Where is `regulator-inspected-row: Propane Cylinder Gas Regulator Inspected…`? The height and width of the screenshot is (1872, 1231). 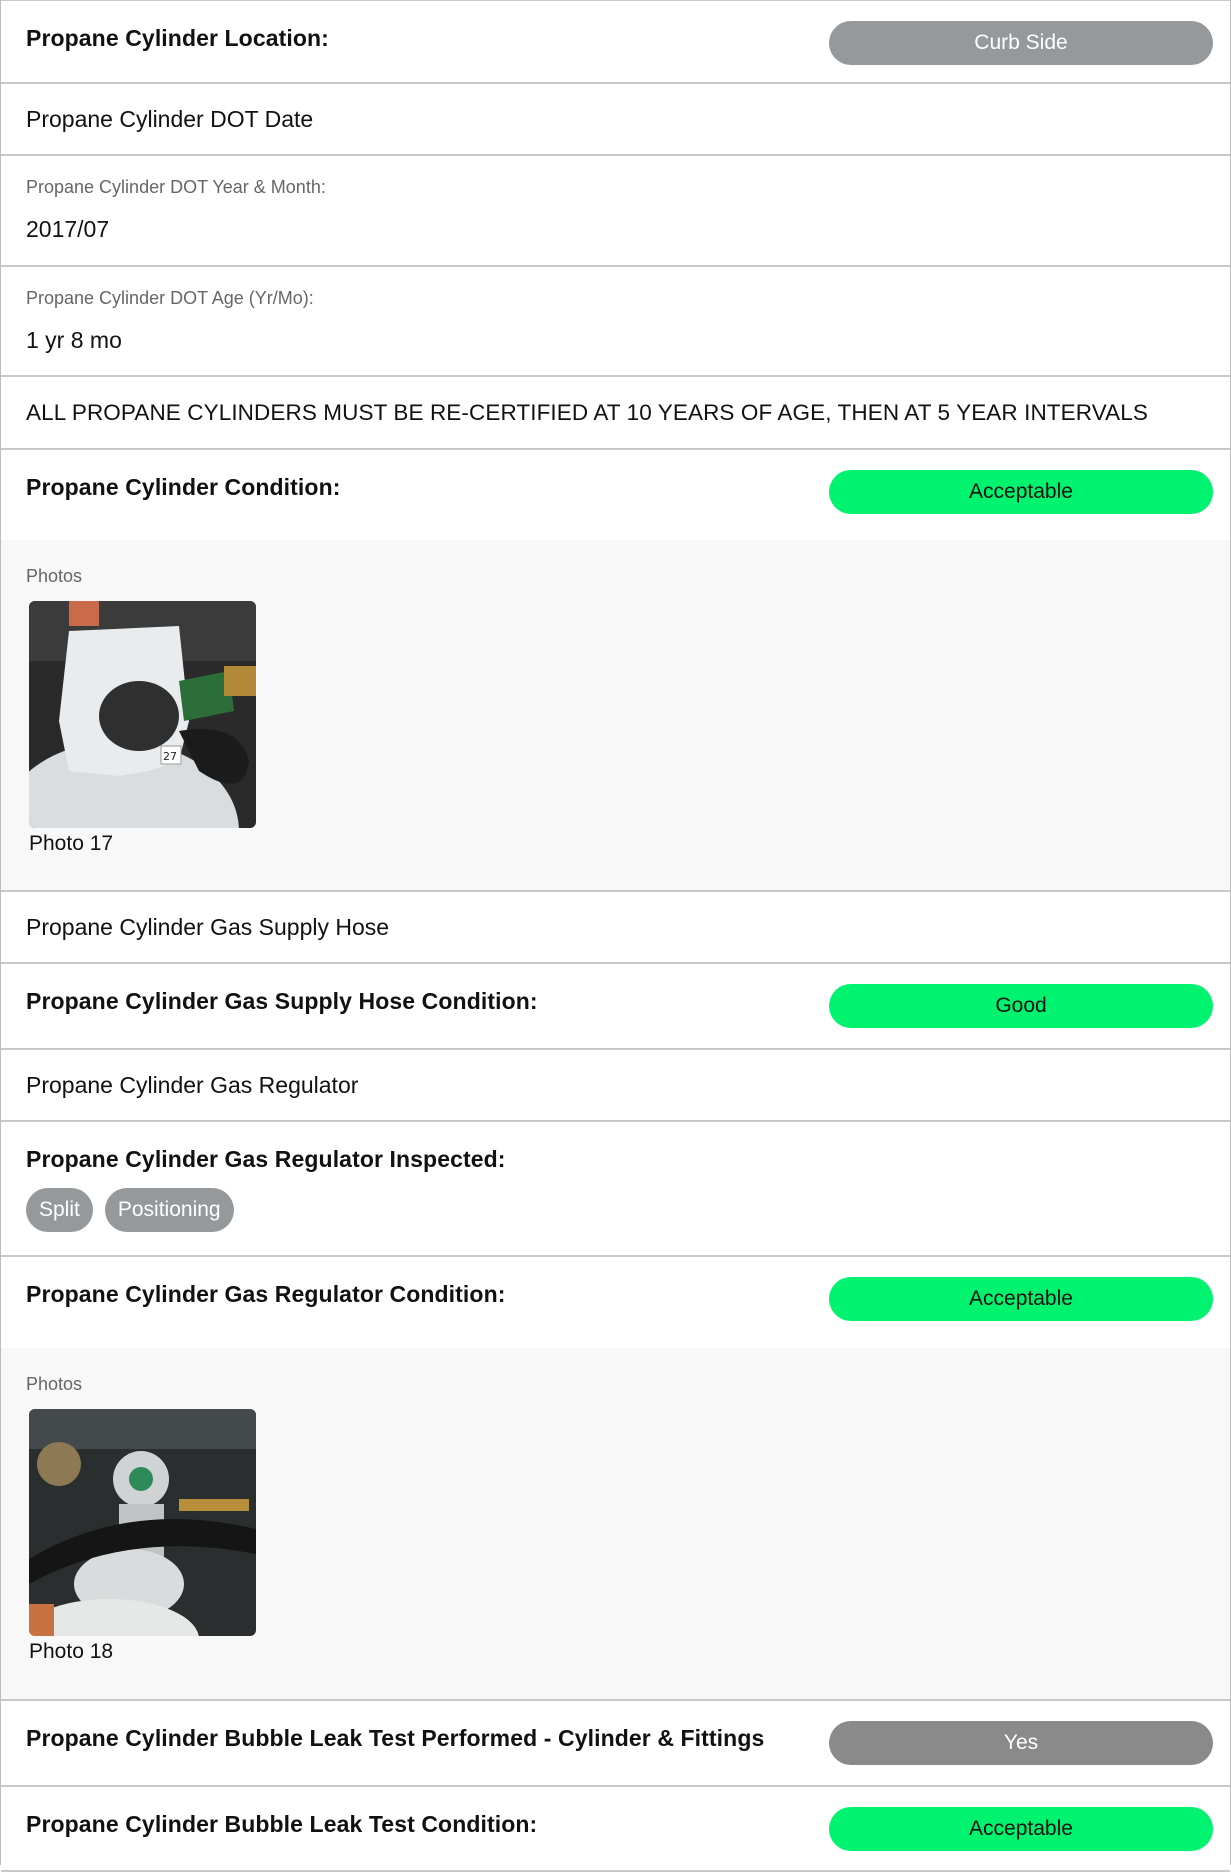 regulator-inspected-row: Propane Cylinder Gas Regulator Inspected… is located at coordinates (615, 1189).